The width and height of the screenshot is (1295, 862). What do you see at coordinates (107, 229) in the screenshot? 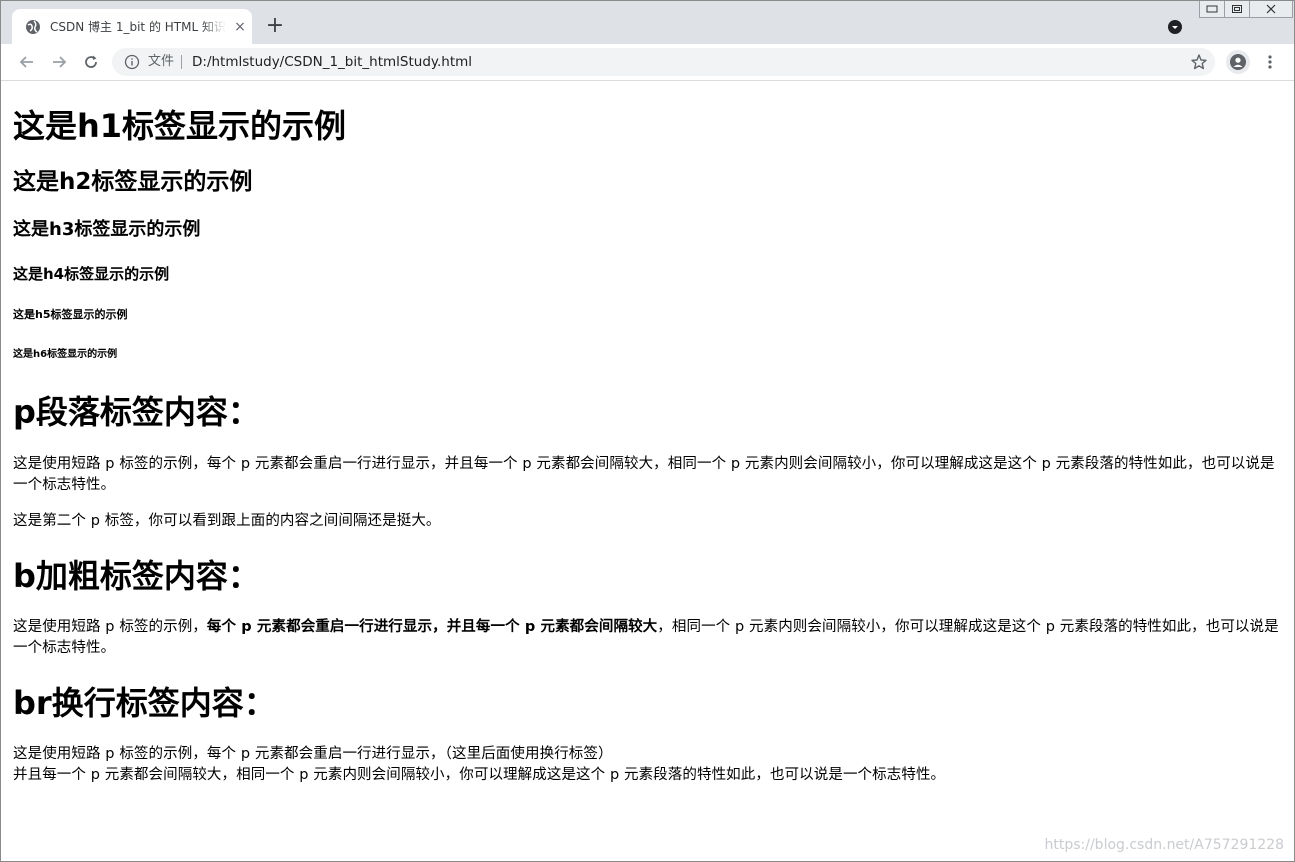
I see `heading-h3: 这是h3标签显示的示例` at bounding box center [107, 229].